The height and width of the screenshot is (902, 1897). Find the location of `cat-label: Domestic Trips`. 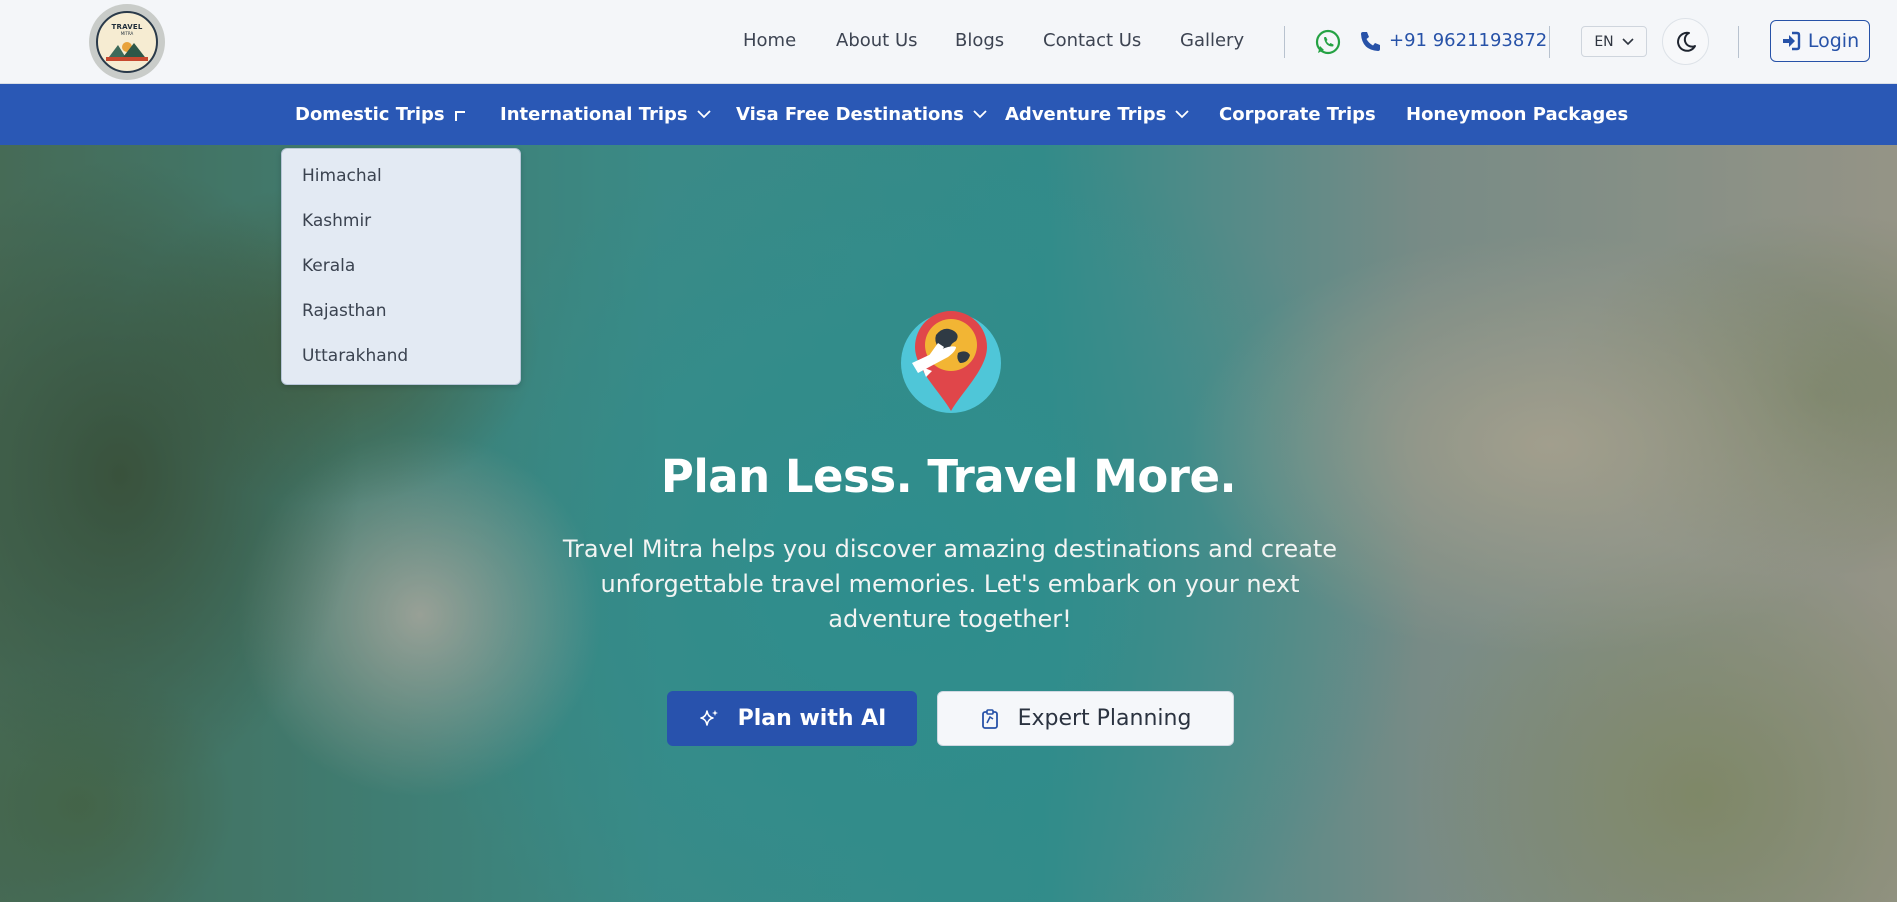

cat-label: Domestic Trips is located at coordinates (370, 114).